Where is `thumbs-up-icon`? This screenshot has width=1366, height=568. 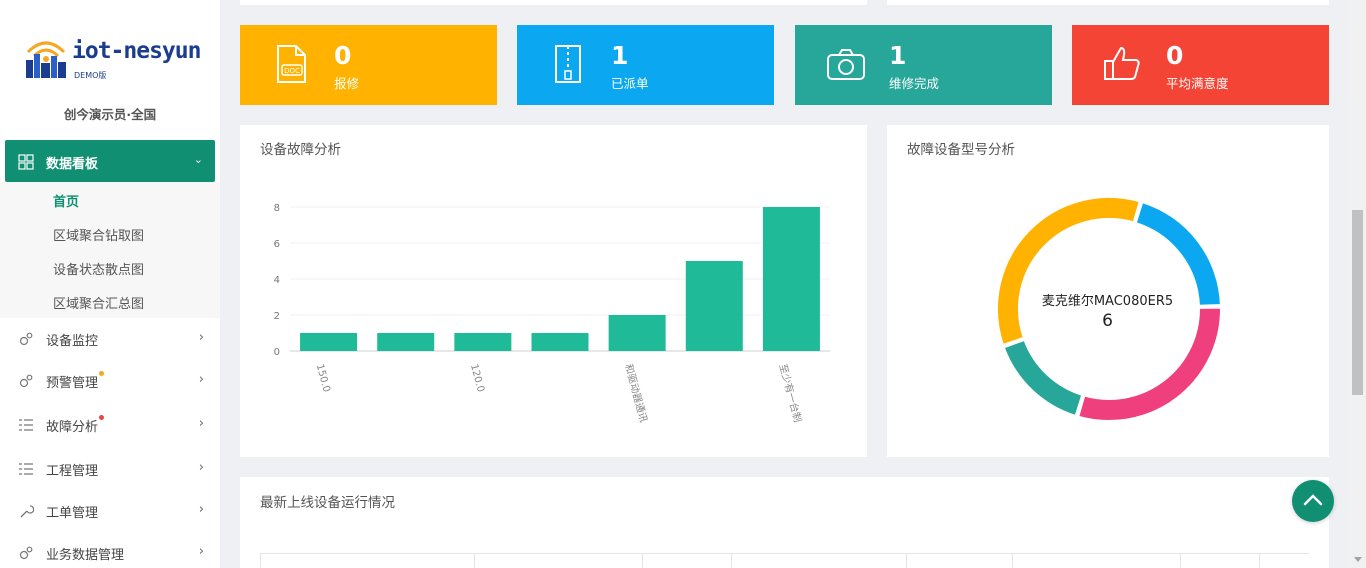
thumbs-up-icon is located at coordinates (1122, 63).